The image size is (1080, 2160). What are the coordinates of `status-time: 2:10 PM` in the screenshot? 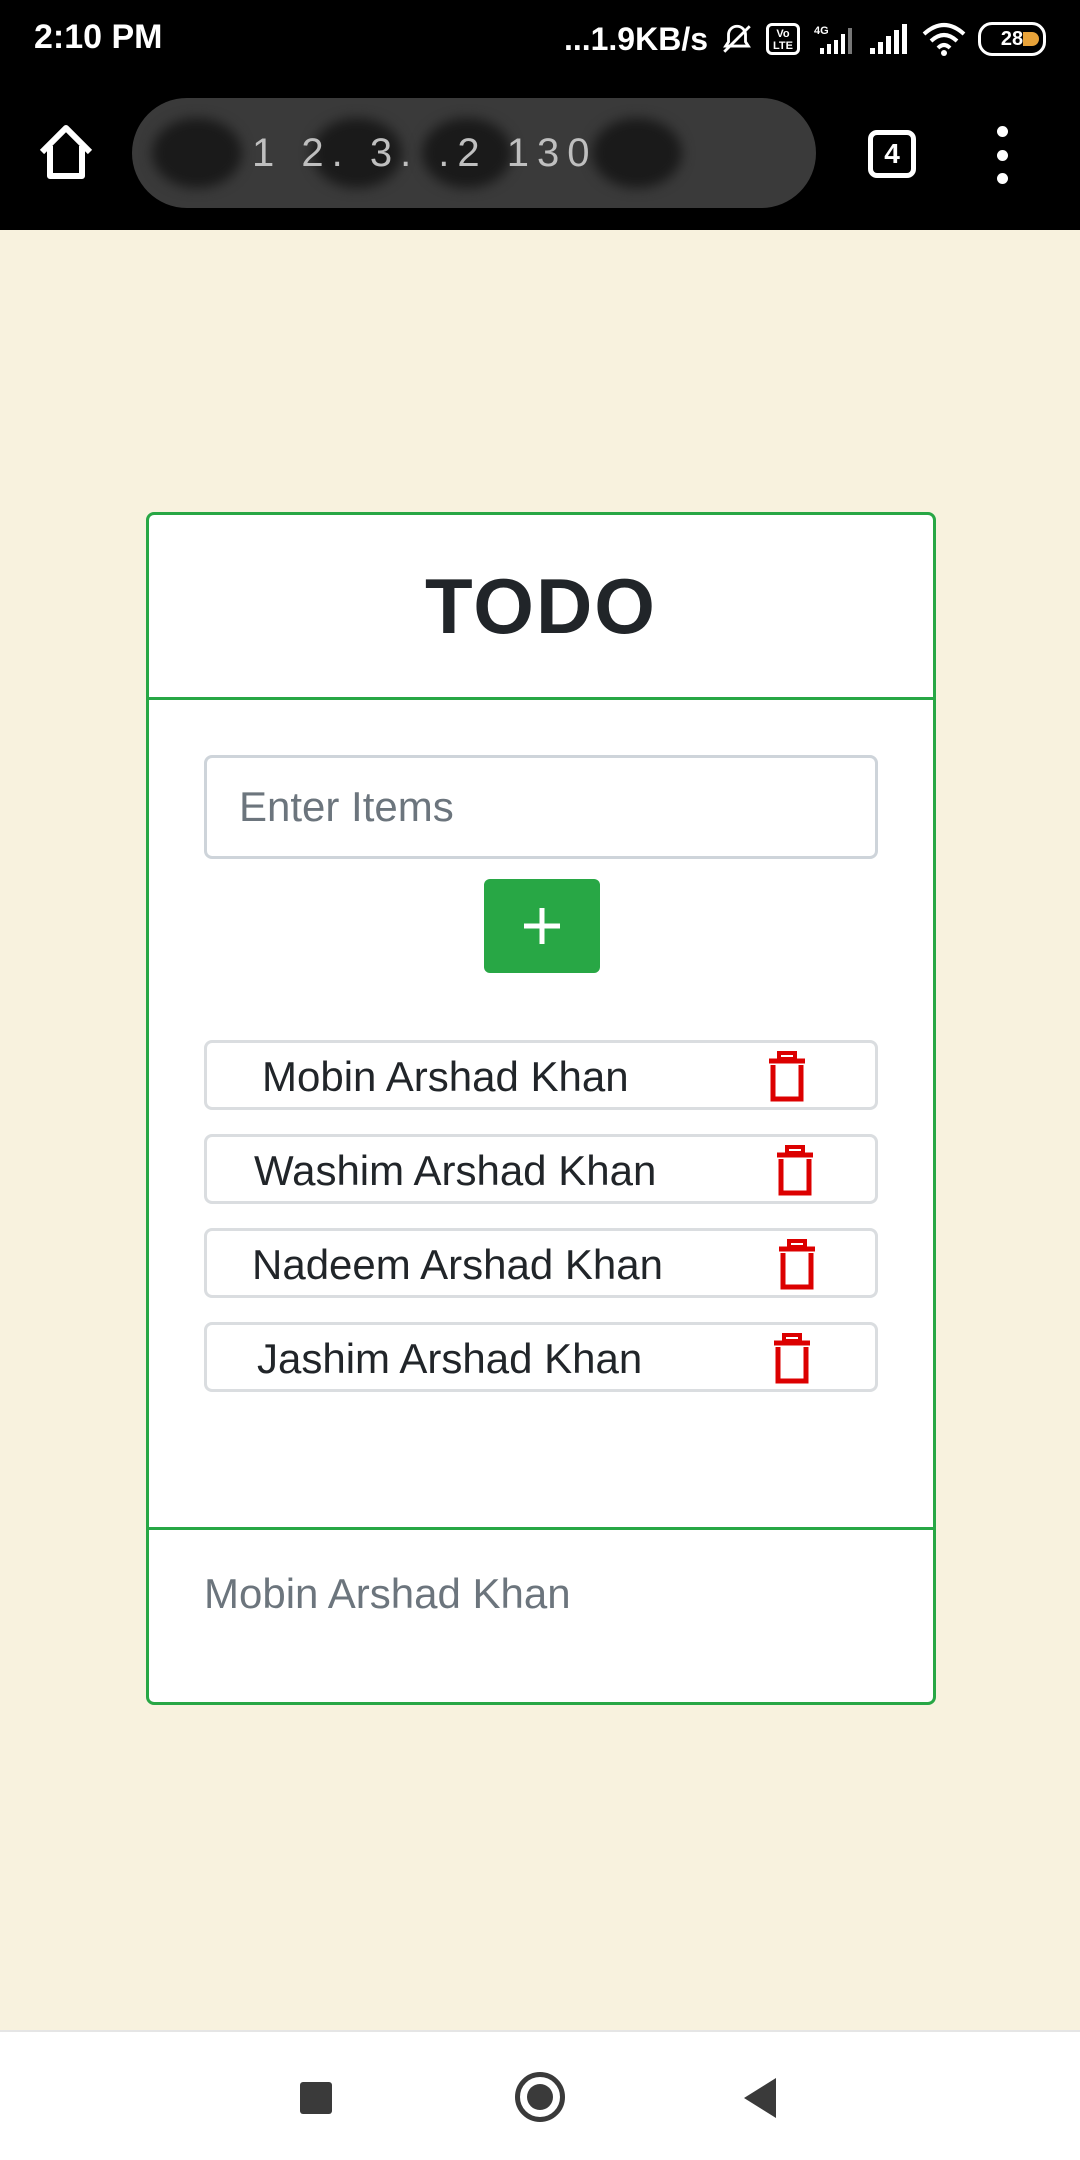 It's located at (98, 37).